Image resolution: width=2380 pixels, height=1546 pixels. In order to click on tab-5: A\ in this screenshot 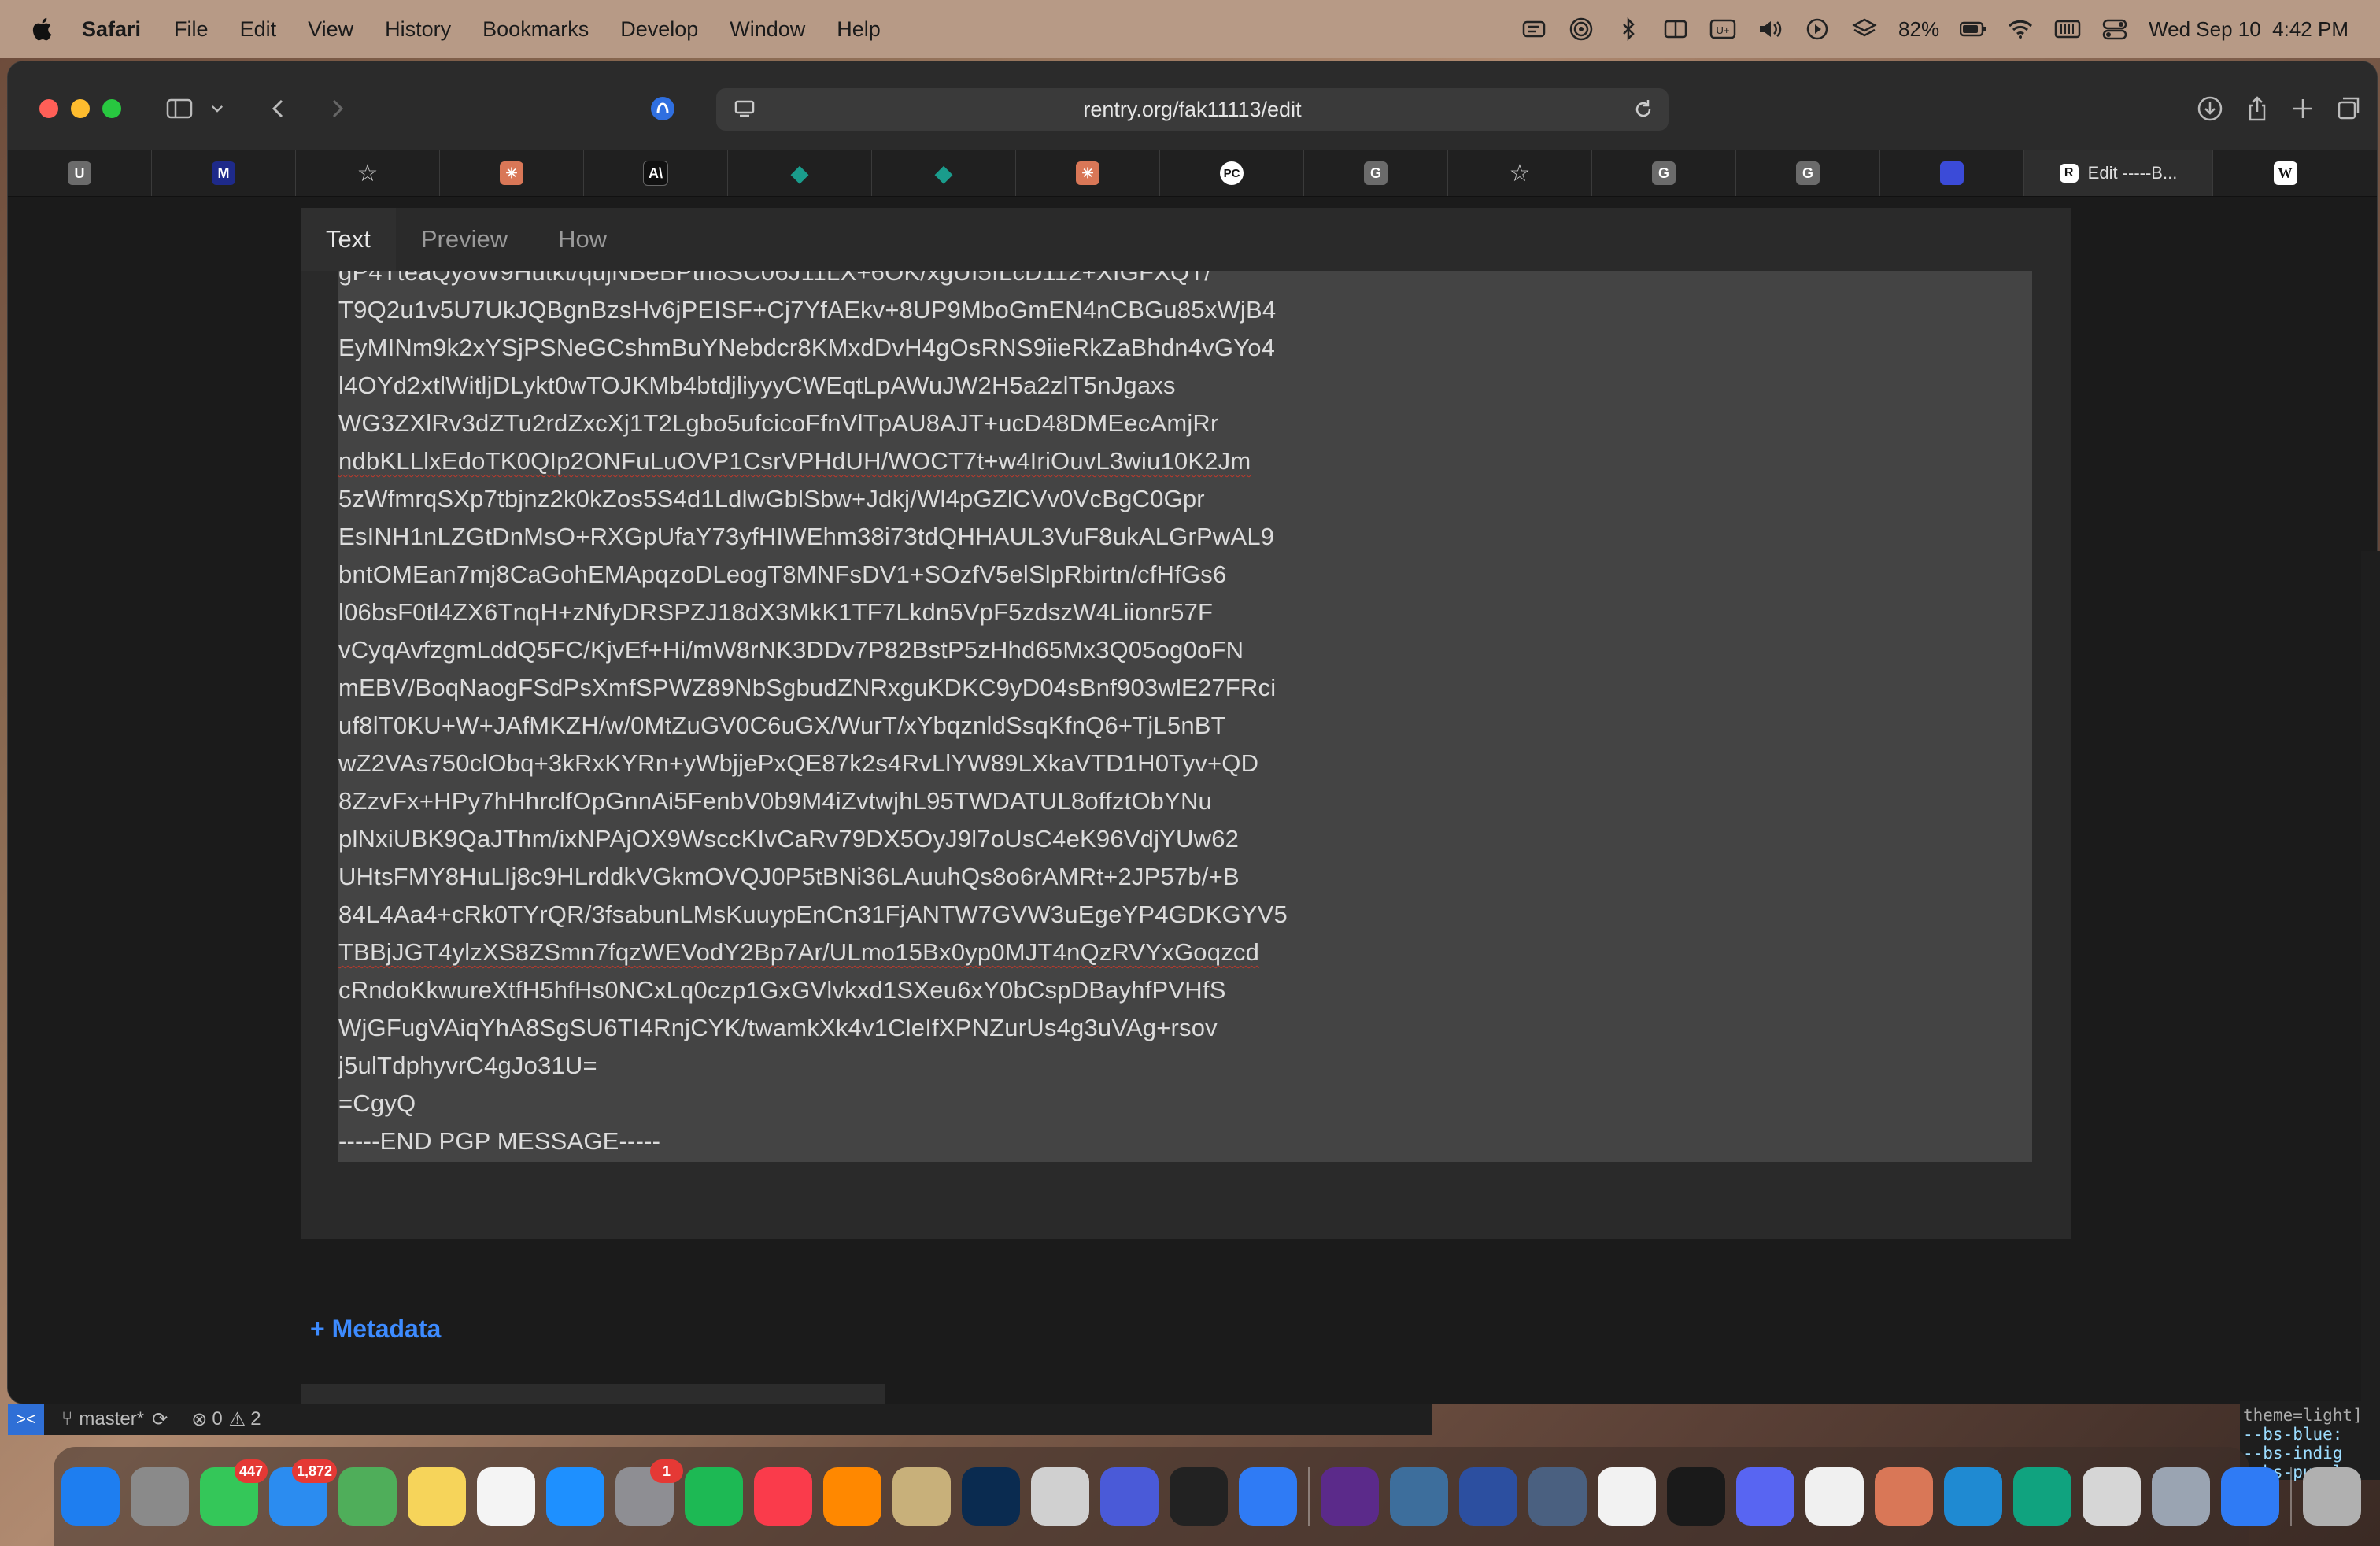, I will do `click(656, 173)`.